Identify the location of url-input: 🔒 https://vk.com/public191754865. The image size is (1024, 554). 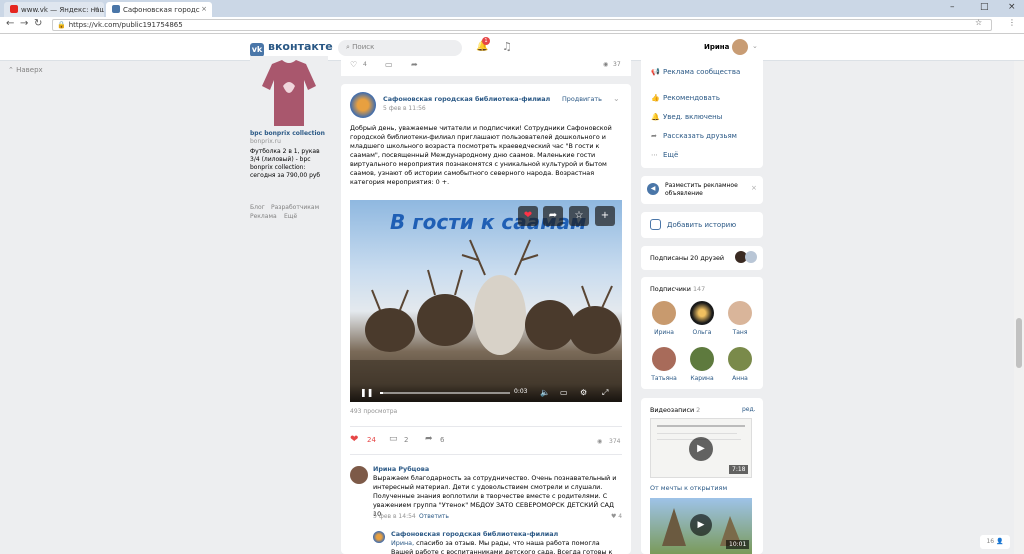
(522, 25).